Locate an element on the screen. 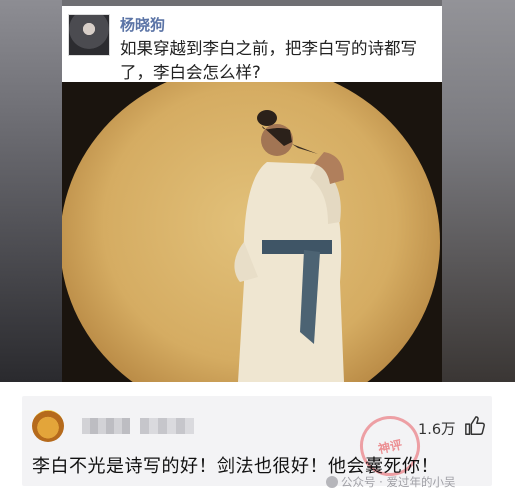  background-right is located at coordinates (478, 191).